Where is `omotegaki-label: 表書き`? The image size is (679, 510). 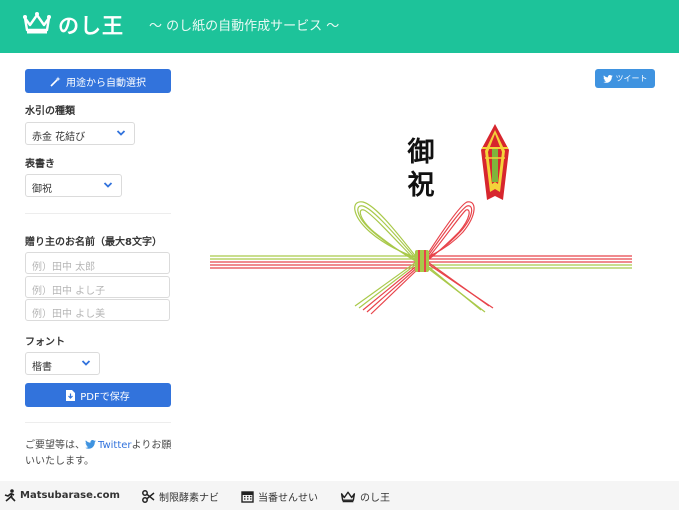
omotegaki-label: 表書き is located at coordinates (40, 164).